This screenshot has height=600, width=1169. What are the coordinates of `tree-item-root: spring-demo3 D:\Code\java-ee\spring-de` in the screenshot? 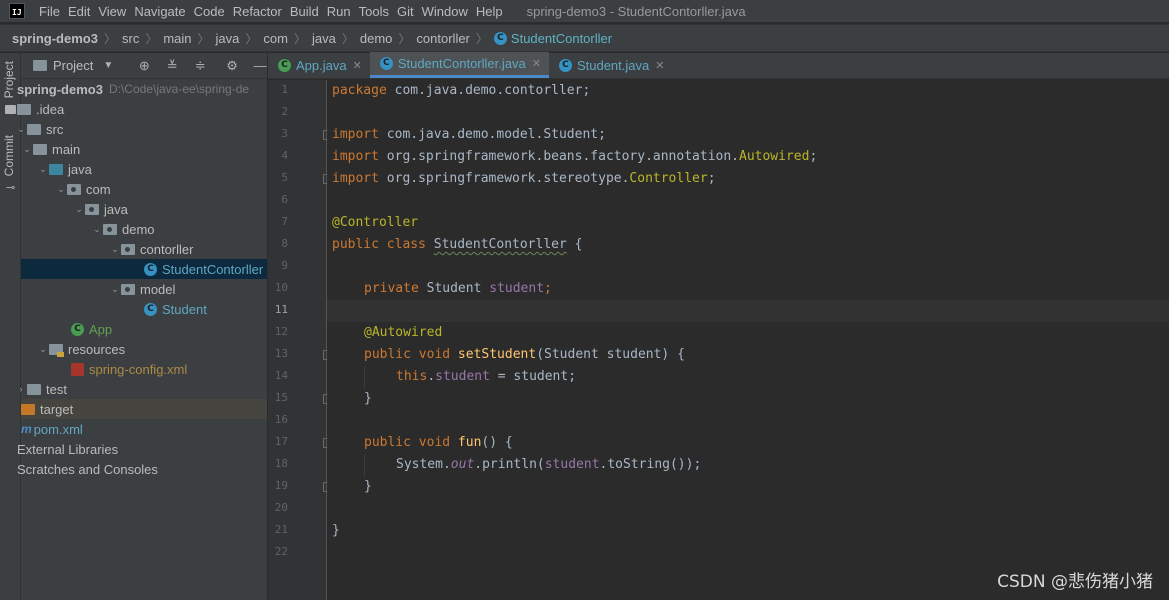 It's located at (140, 89).